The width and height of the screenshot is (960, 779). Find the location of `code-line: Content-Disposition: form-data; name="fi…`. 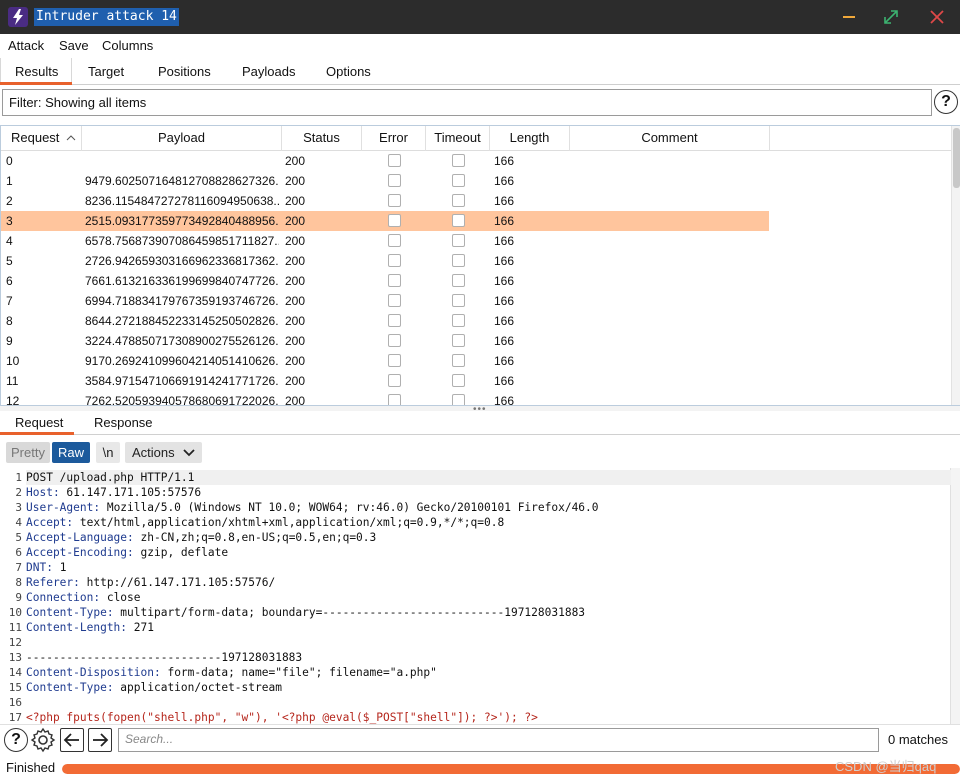

code-line: Content-Disposition: form-data; name="fi… is located at coordinates (231, 672).